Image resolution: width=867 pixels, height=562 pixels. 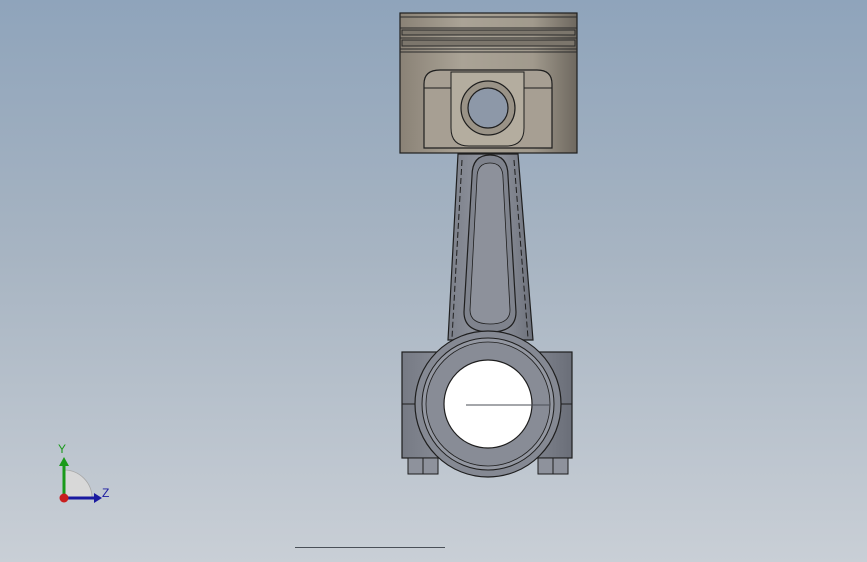 I want to click on connecting-rod, so click(x=490, y=247).